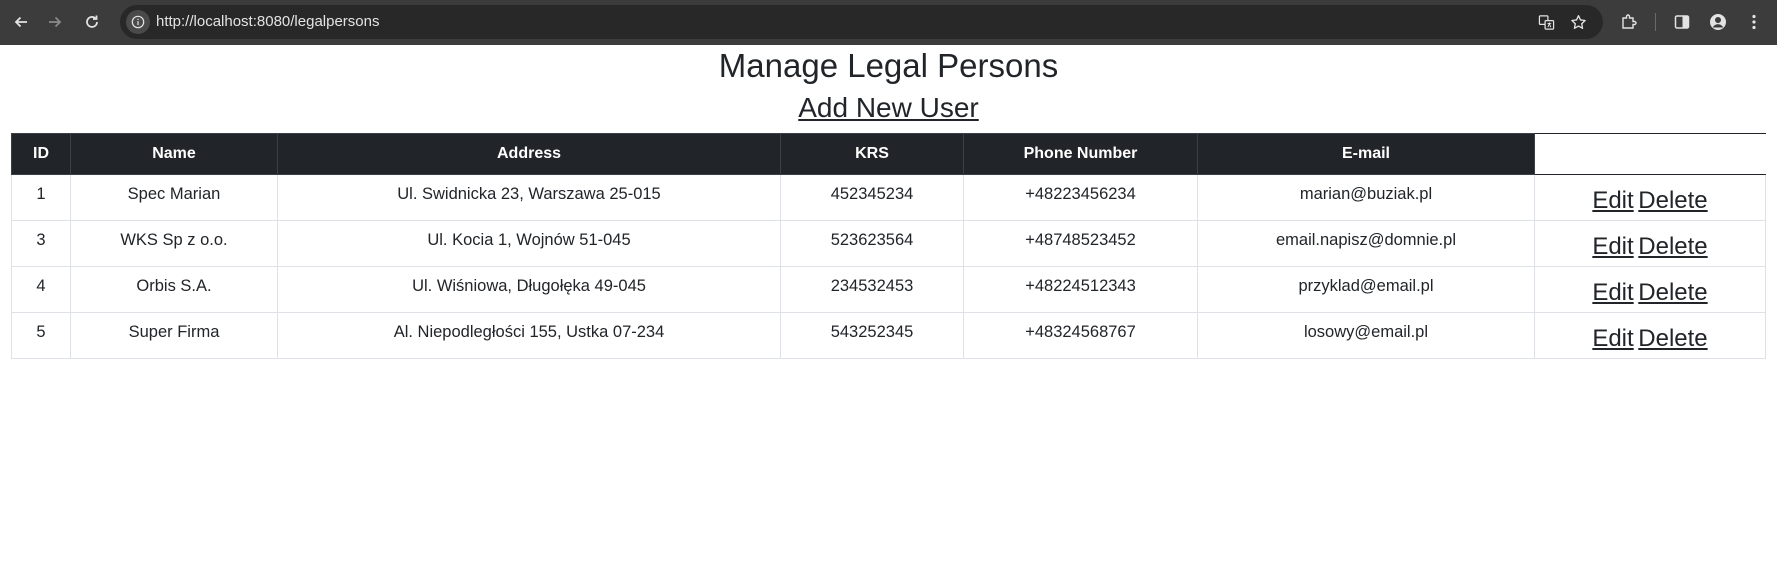 The height and width of the screenshot is (586, 1777). I want to click on forward-icon, so click(55, 22).